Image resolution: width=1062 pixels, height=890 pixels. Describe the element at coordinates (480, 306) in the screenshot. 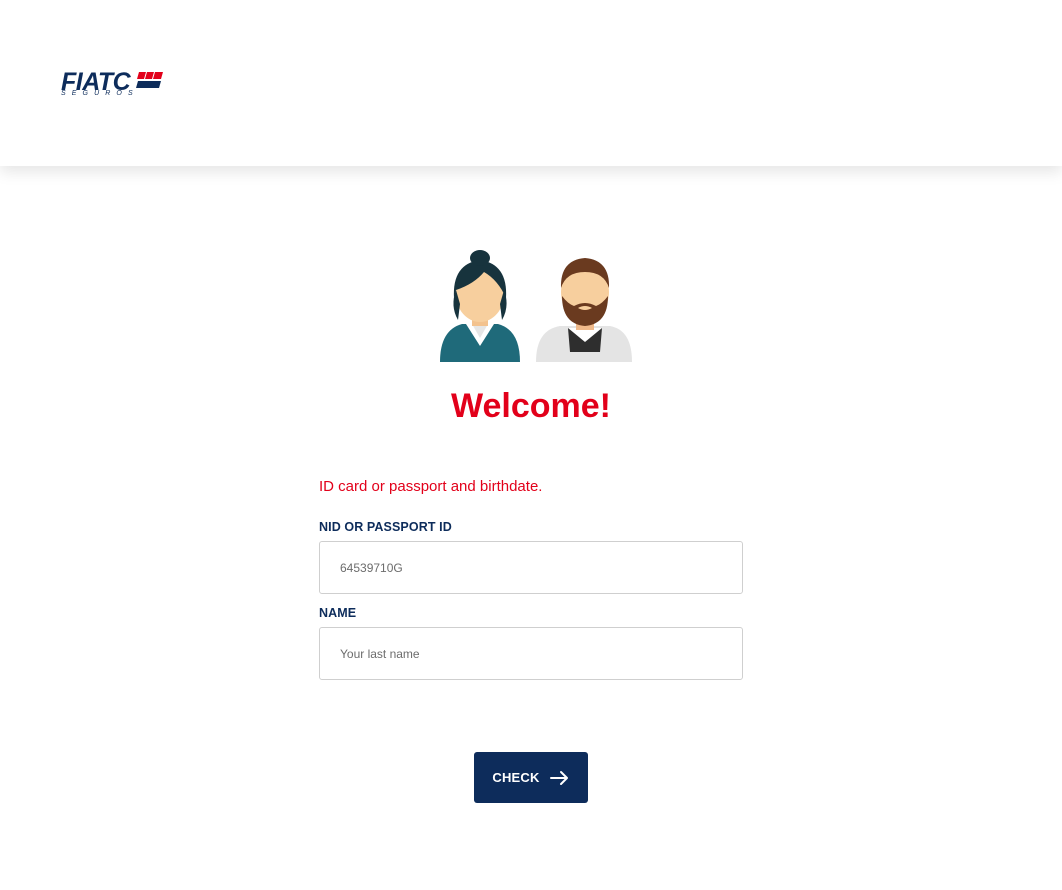

I see `woman-avatar-icon` at that location.